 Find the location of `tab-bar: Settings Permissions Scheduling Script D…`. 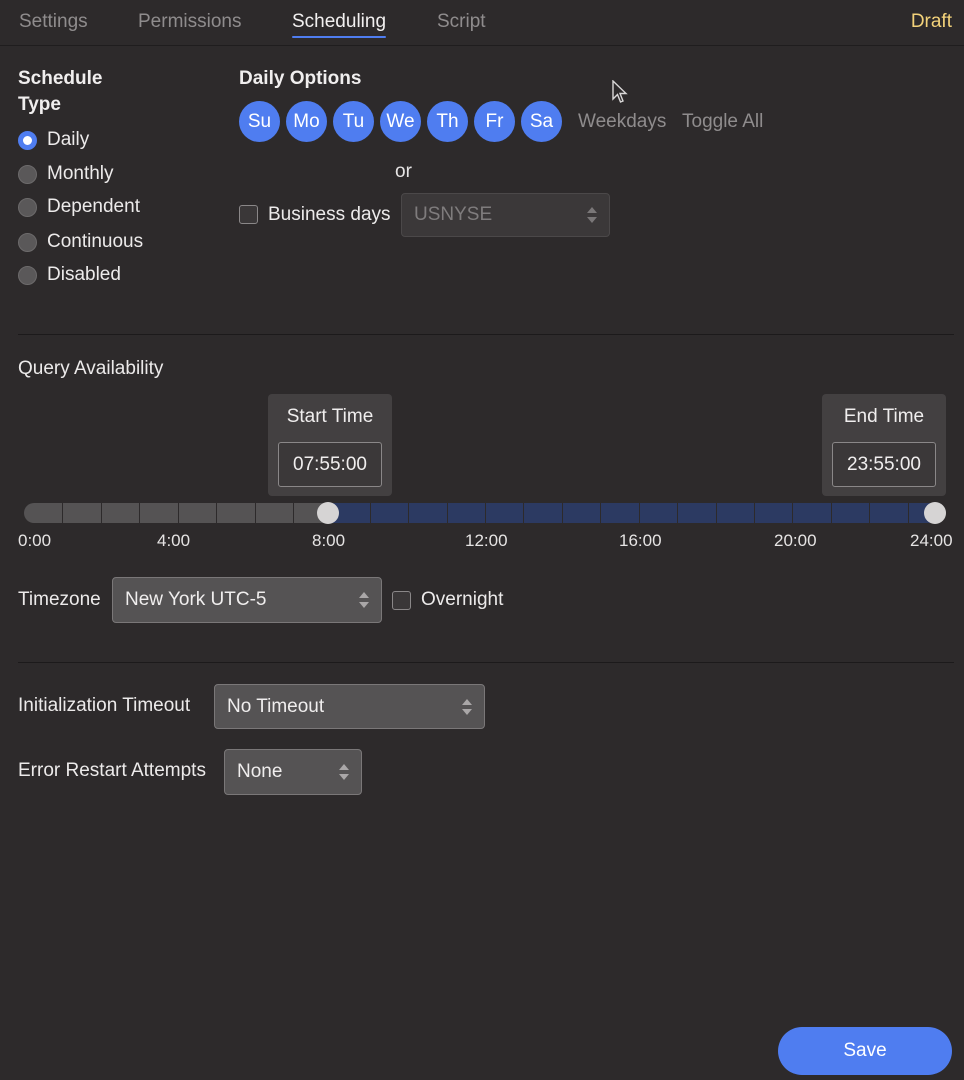

tab-bar: Settings Permissions Scheduling Script D… is located at coordinates (482, 23).